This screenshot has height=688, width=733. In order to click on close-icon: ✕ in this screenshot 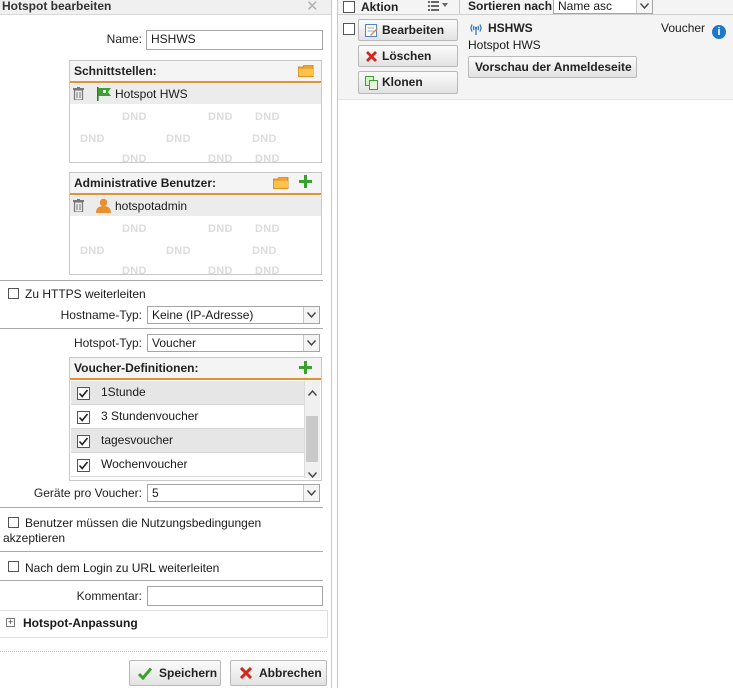, I will do `click(312, 7)`.